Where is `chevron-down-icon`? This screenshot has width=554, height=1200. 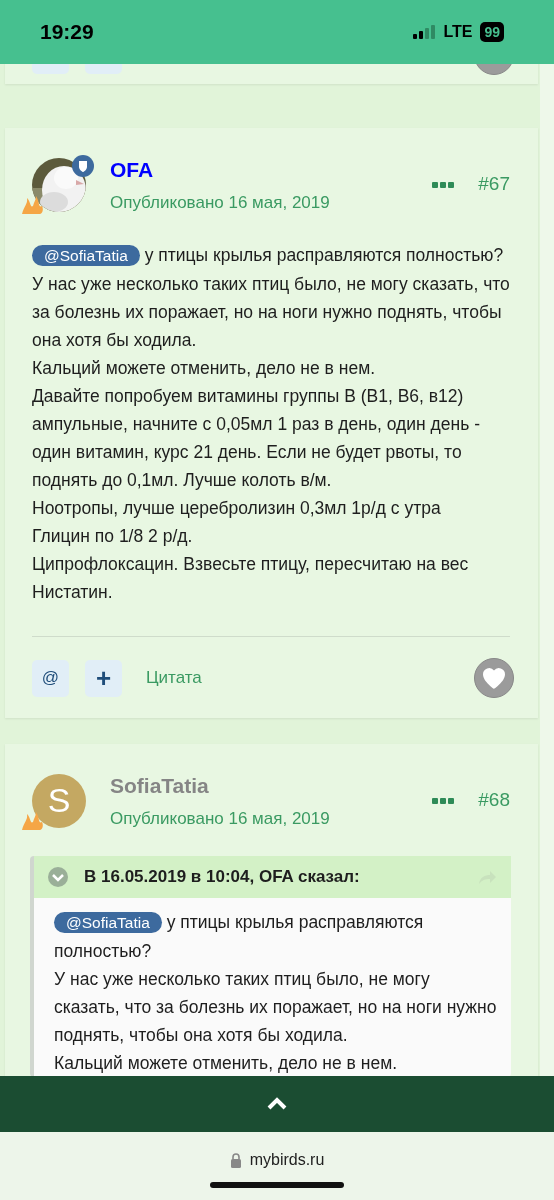 chevron-down-icon is located at coordinates (58, 876).